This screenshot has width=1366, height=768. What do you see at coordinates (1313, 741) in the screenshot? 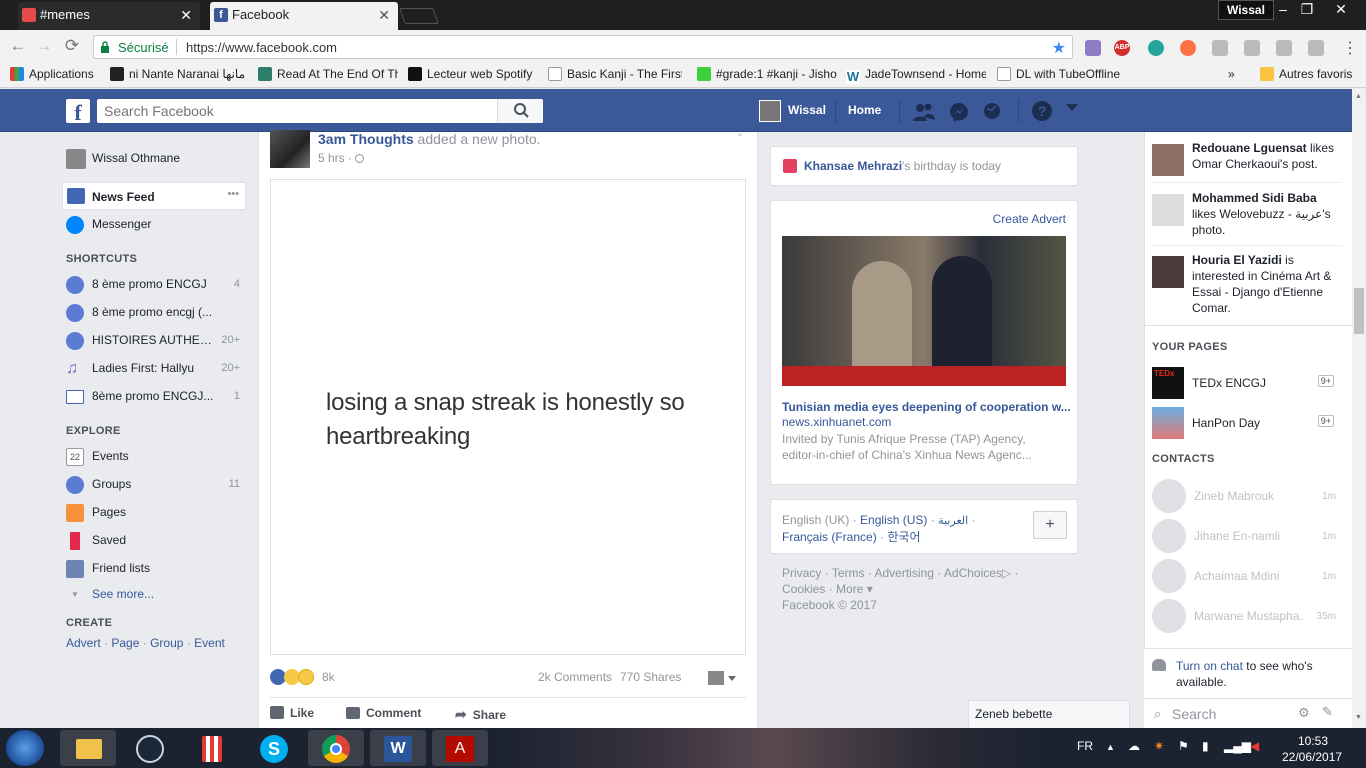
I see `clock-time: 10:53` at bounding box center [1313, 741].